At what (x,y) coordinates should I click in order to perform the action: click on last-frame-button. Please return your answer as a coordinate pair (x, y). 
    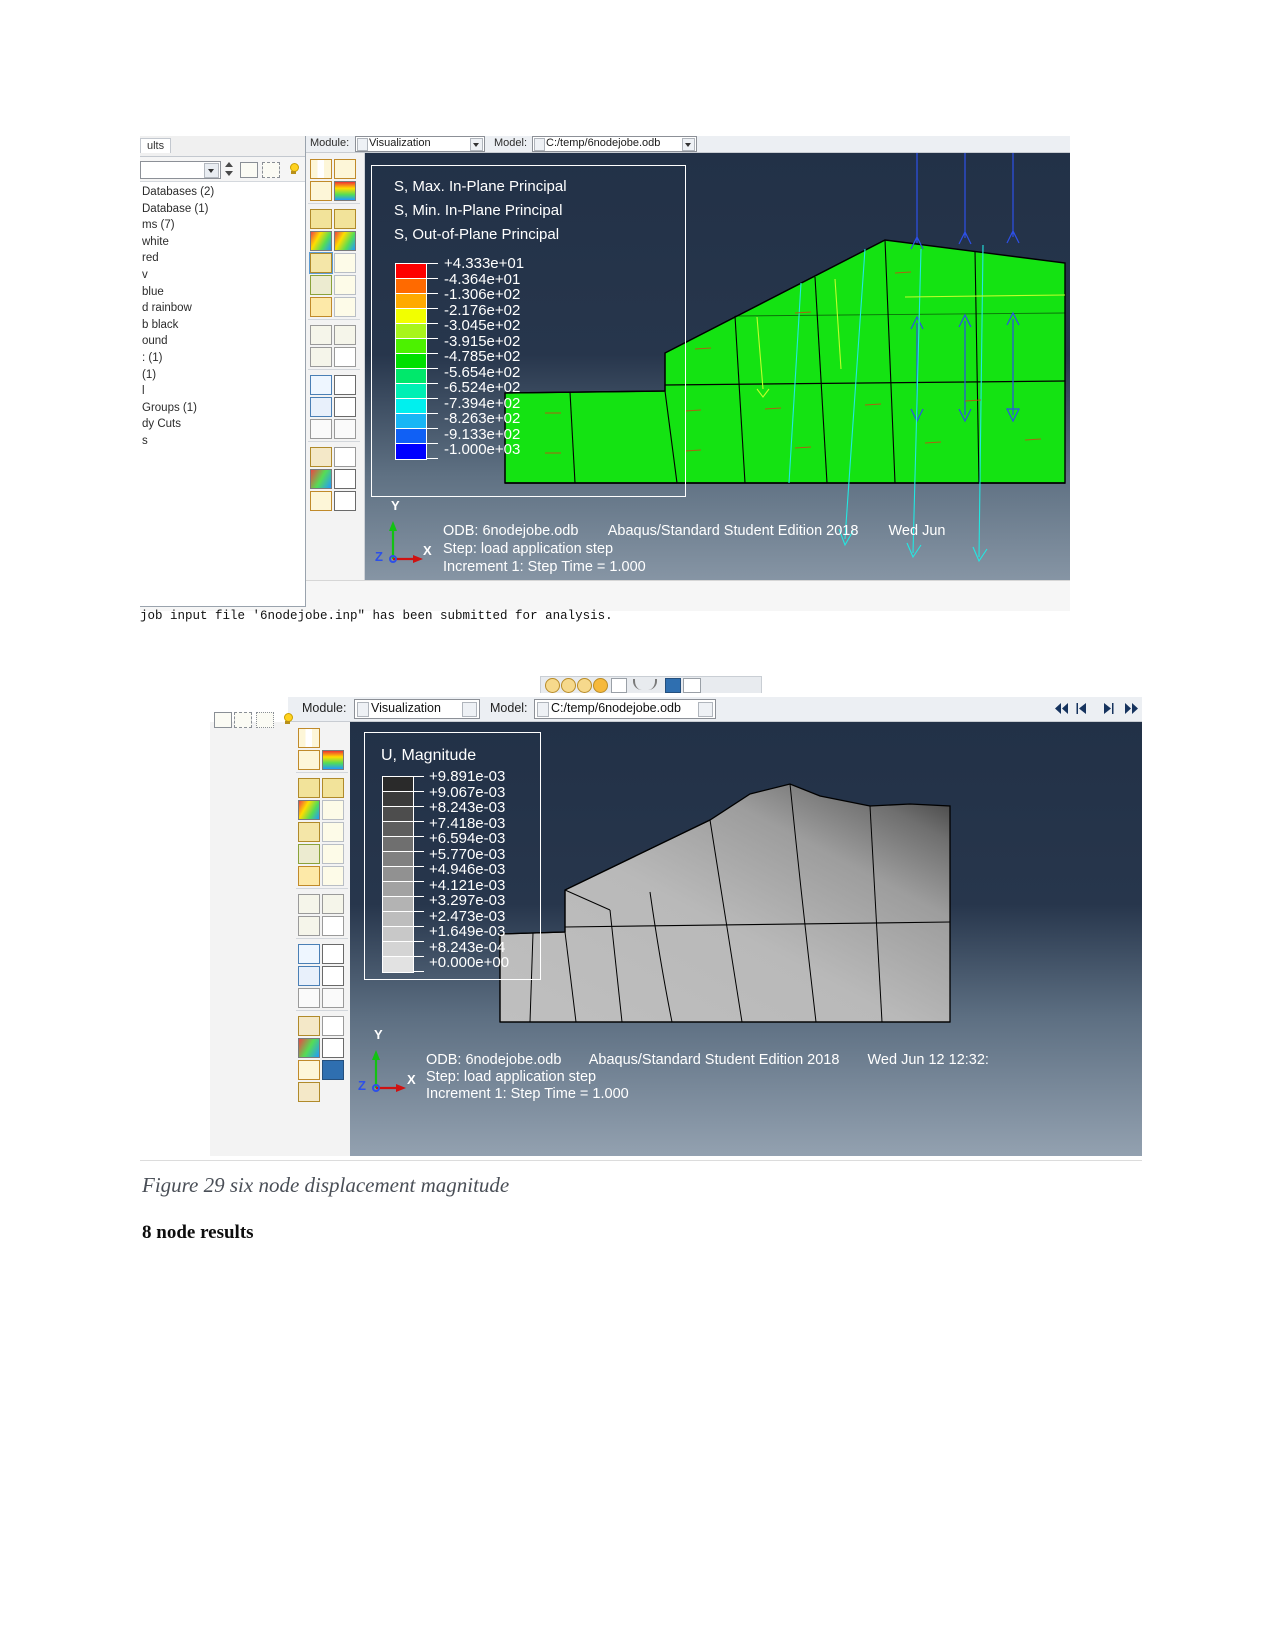
    Looking at the image, I should click on (1131, 708).